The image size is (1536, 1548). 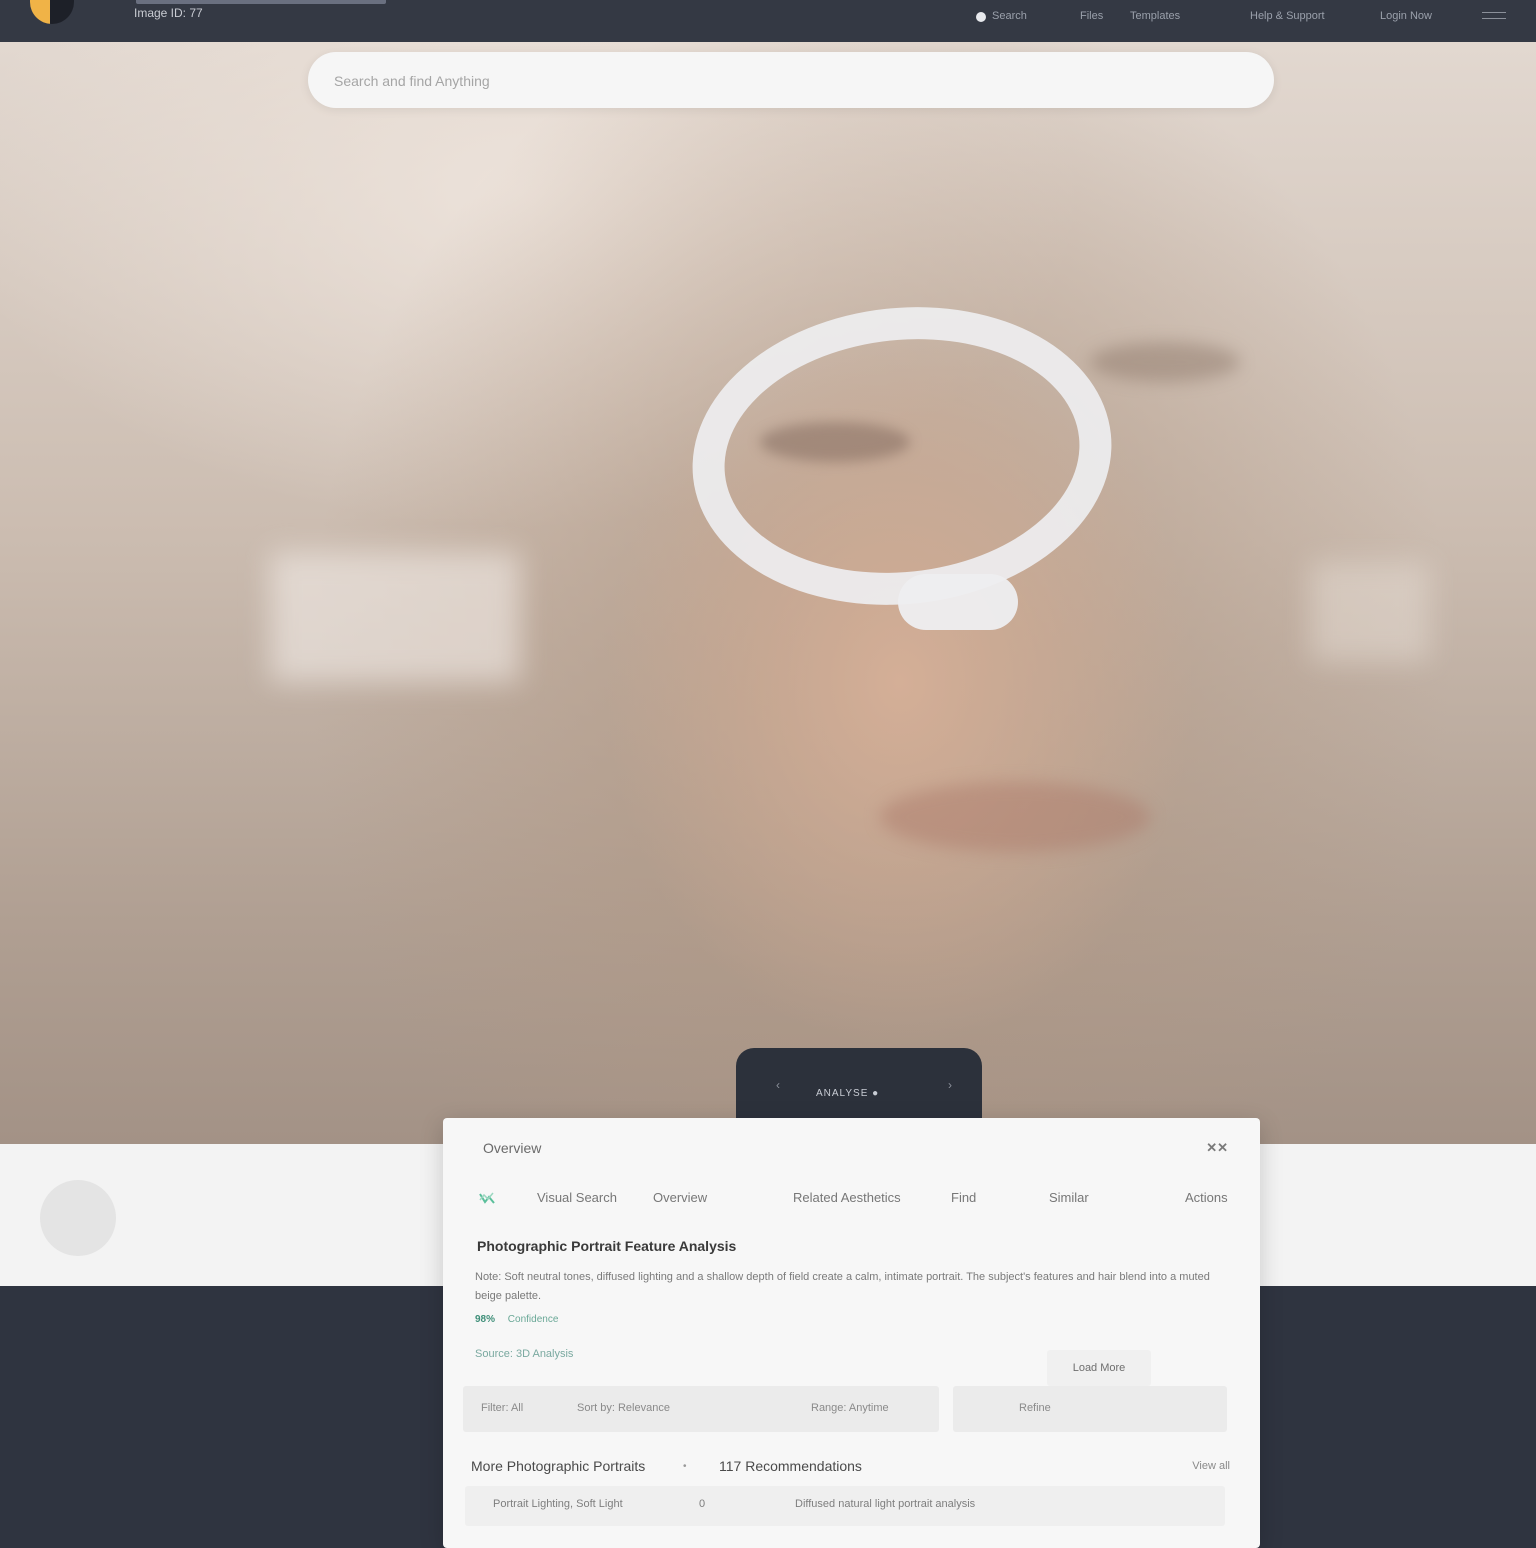 What do you see at coordinates (1090, 1409) in the screenshot?
I see `refine-box: Refine` at bounding box center [1090, 1409].